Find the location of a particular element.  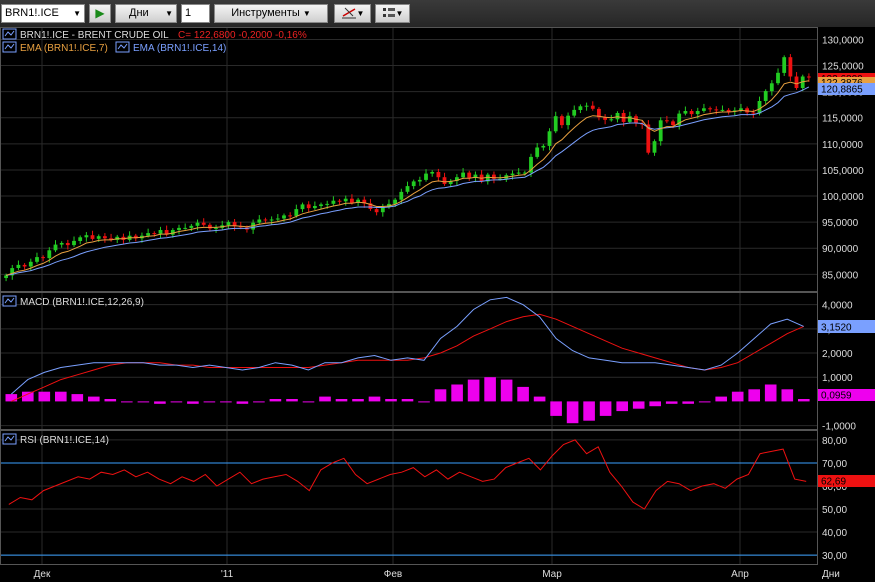

go-button: ▶ is located at coordinates (100, 13).